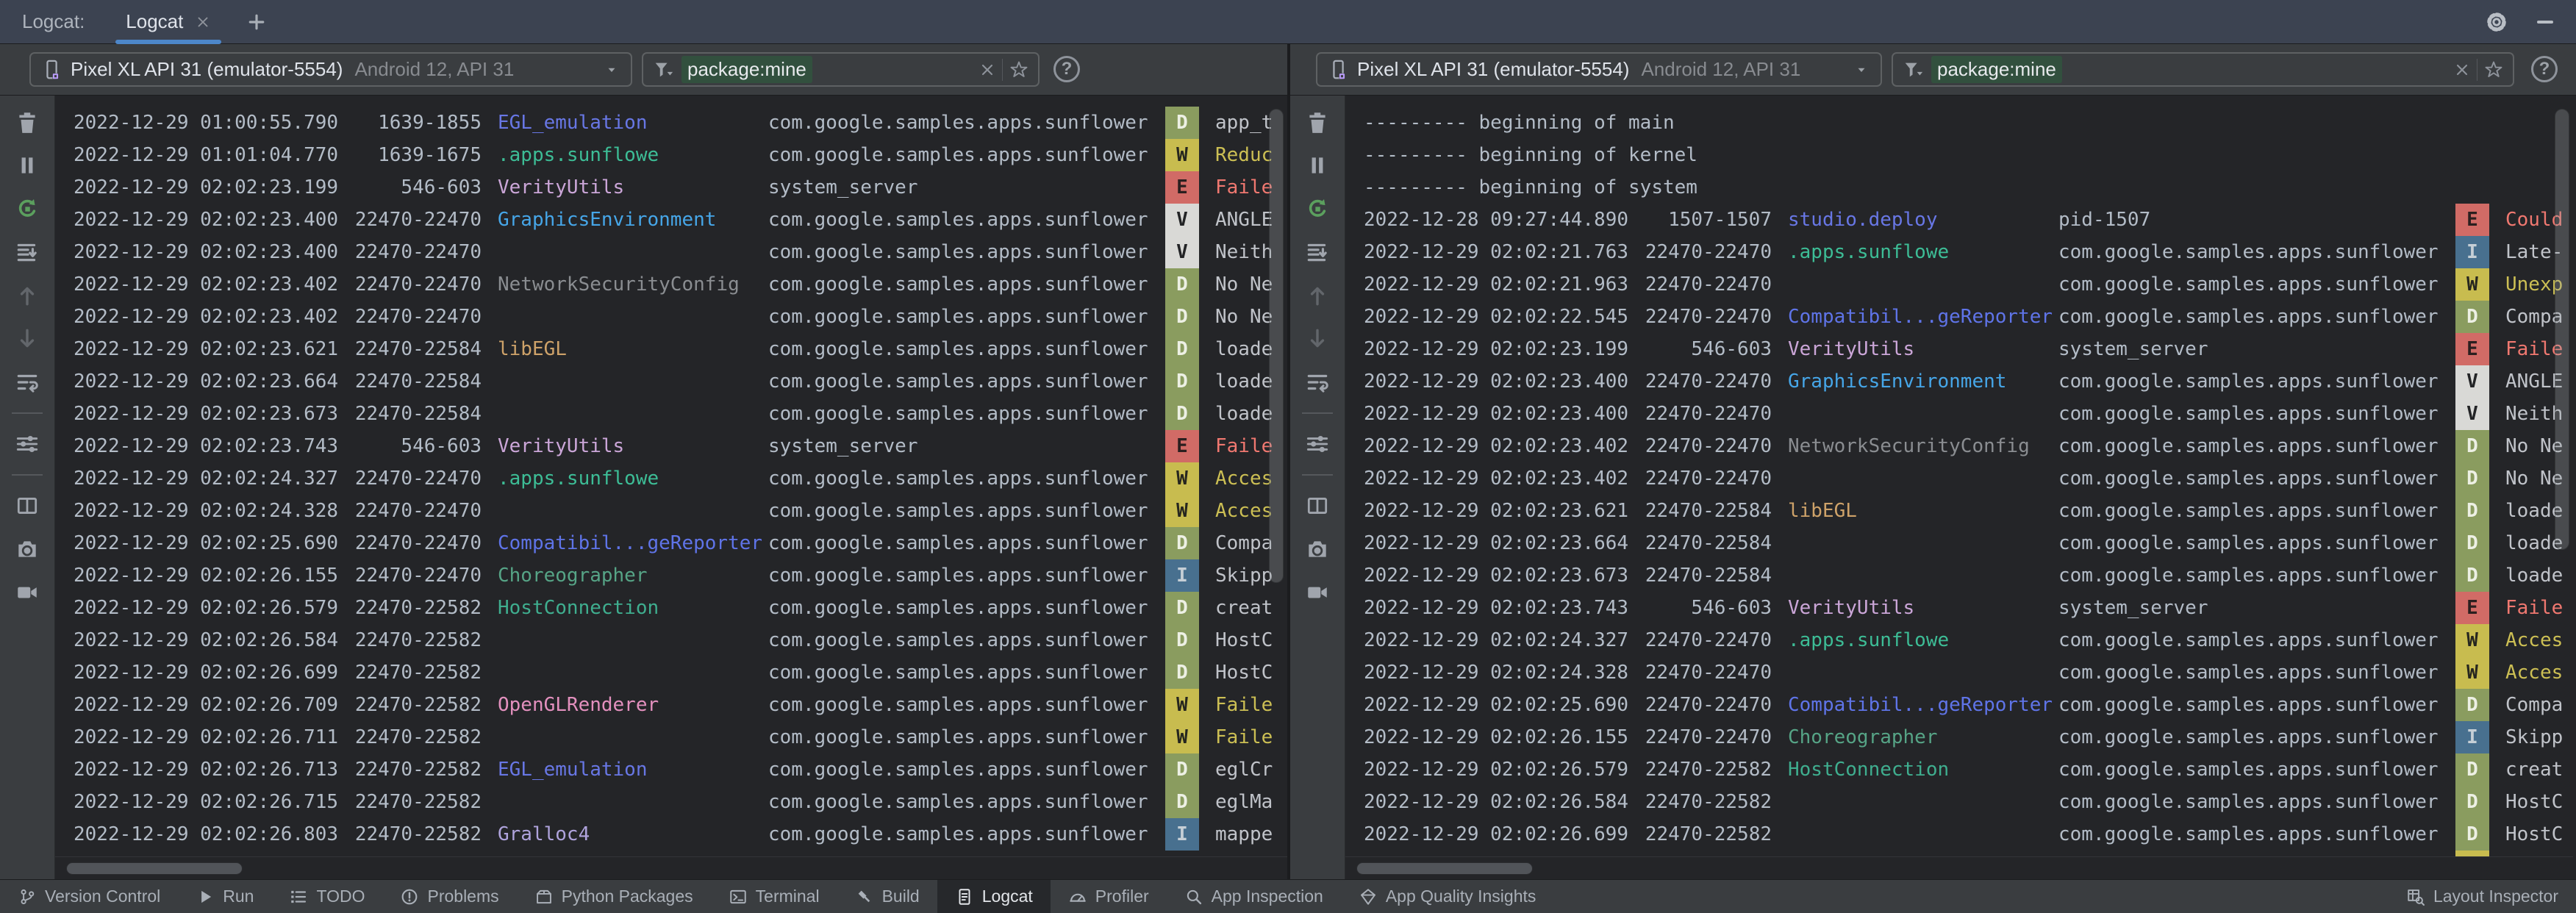  Describe the element at coordinates (1959, 123) in the screenshot. I see `log-marker-row: --------- beginning of main` at that location.